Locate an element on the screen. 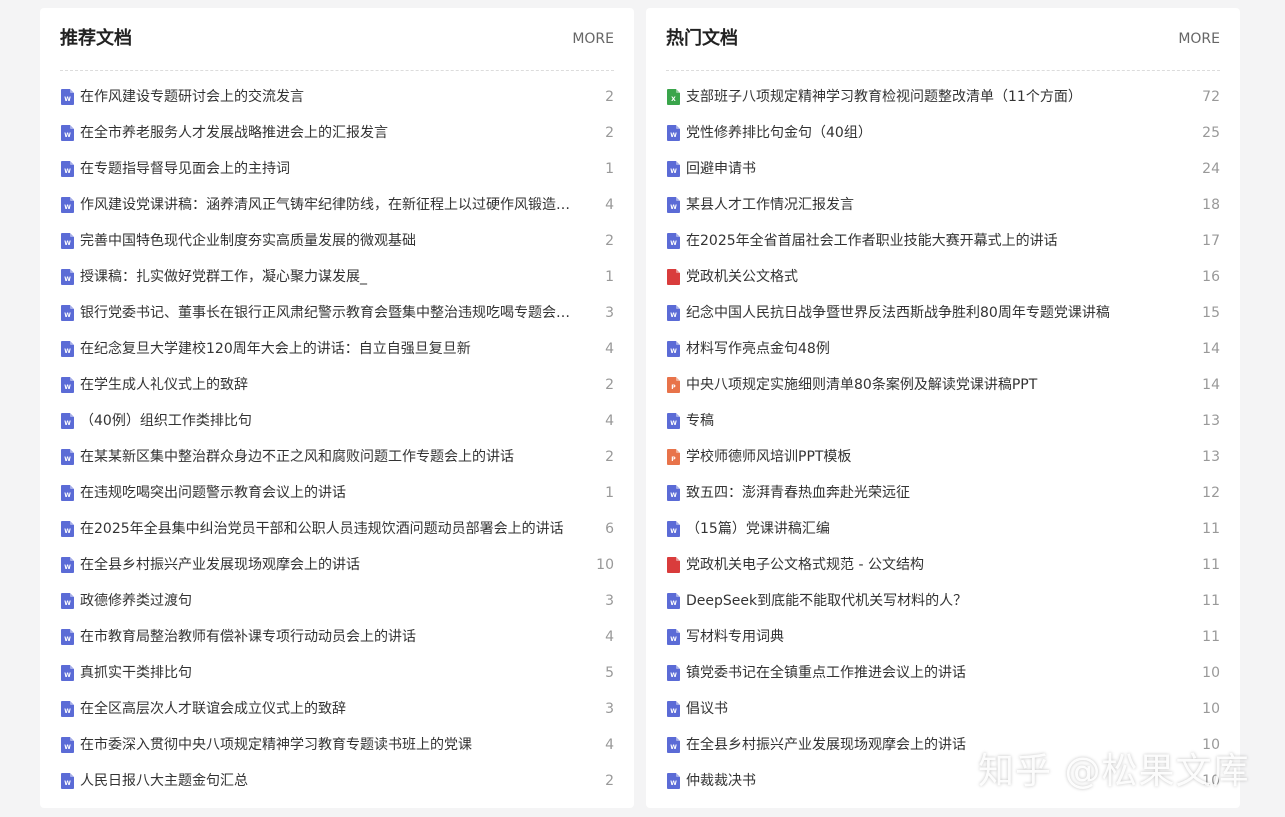 This screenshot has height=817, width=1285. doc-title-link: 镇党委书记在全镇重点工作推进会议上的讲话 is located at coordinates (936, 673).